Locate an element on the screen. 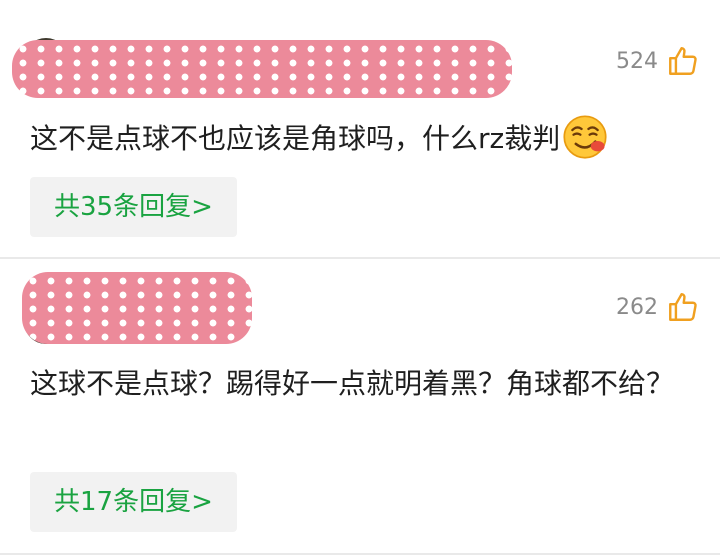 This screenshot has width=720, height=557. smirk-emoji is located at coordinates (585, 137).